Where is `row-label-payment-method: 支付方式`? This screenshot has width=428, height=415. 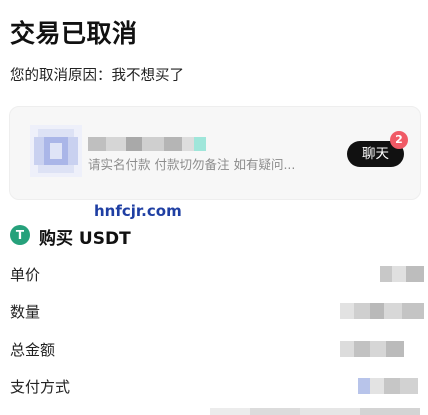
row-label-payment-method: 支付方式 is located at coordinates (40, 387).